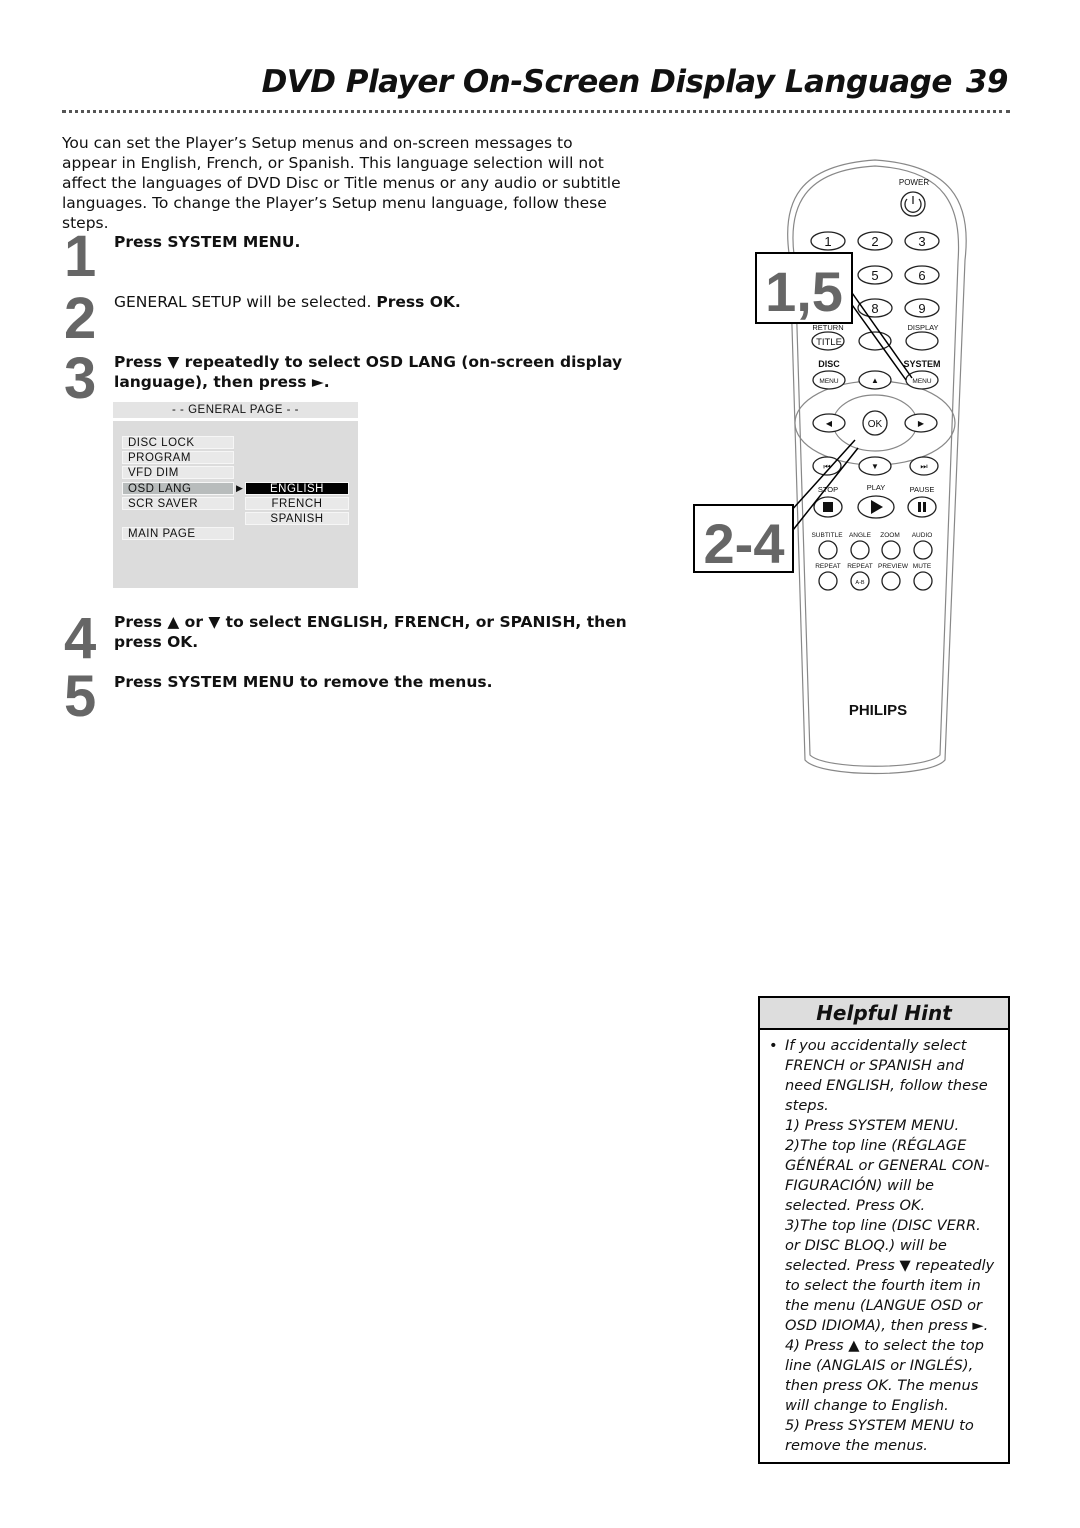 The image size is (1080, 1528). I want to click on repeat-button, so click(828, 581).